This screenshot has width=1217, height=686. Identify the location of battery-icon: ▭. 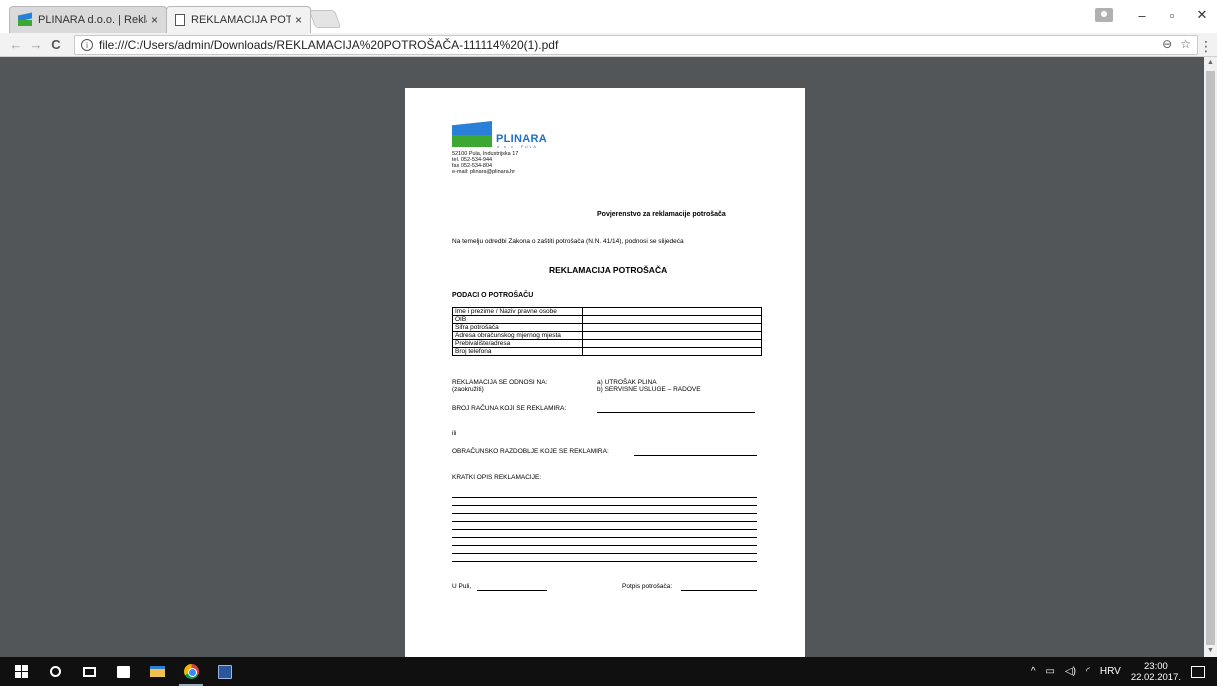
(1050, 671).